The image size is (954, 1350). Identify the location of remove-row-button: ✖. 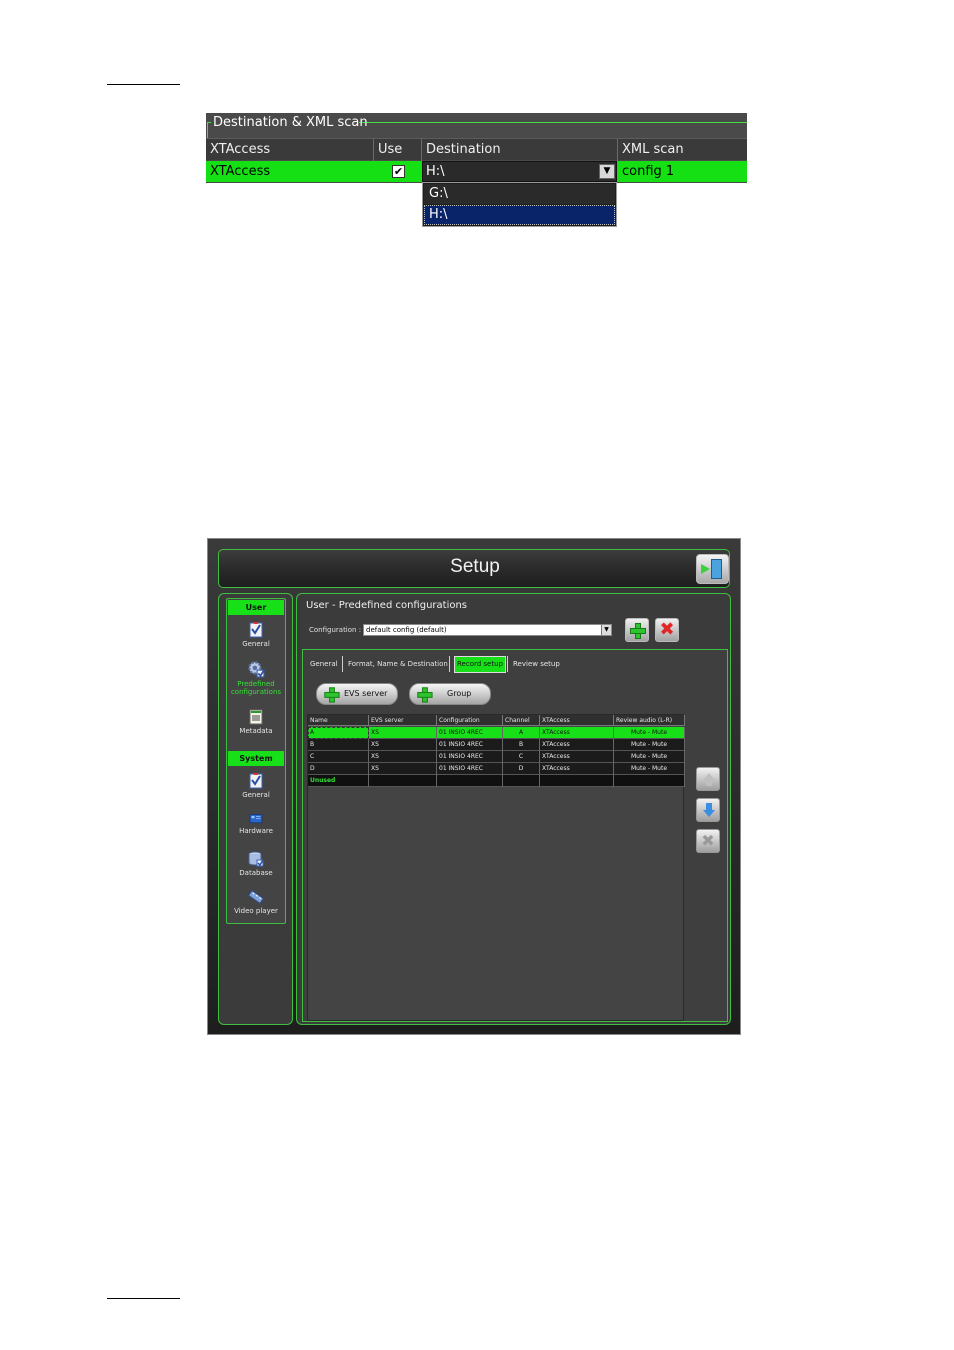
(708, 841).